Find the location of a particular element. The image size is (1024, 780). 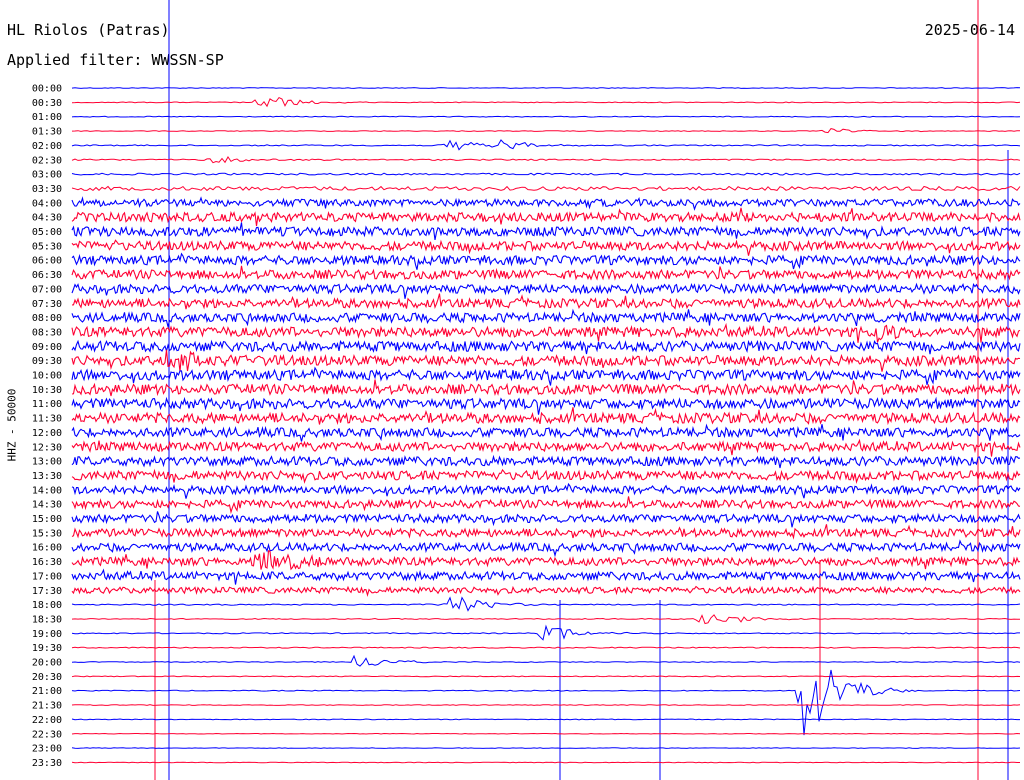

row-label-2000: 20:00 is located at coordinates (47, 663).